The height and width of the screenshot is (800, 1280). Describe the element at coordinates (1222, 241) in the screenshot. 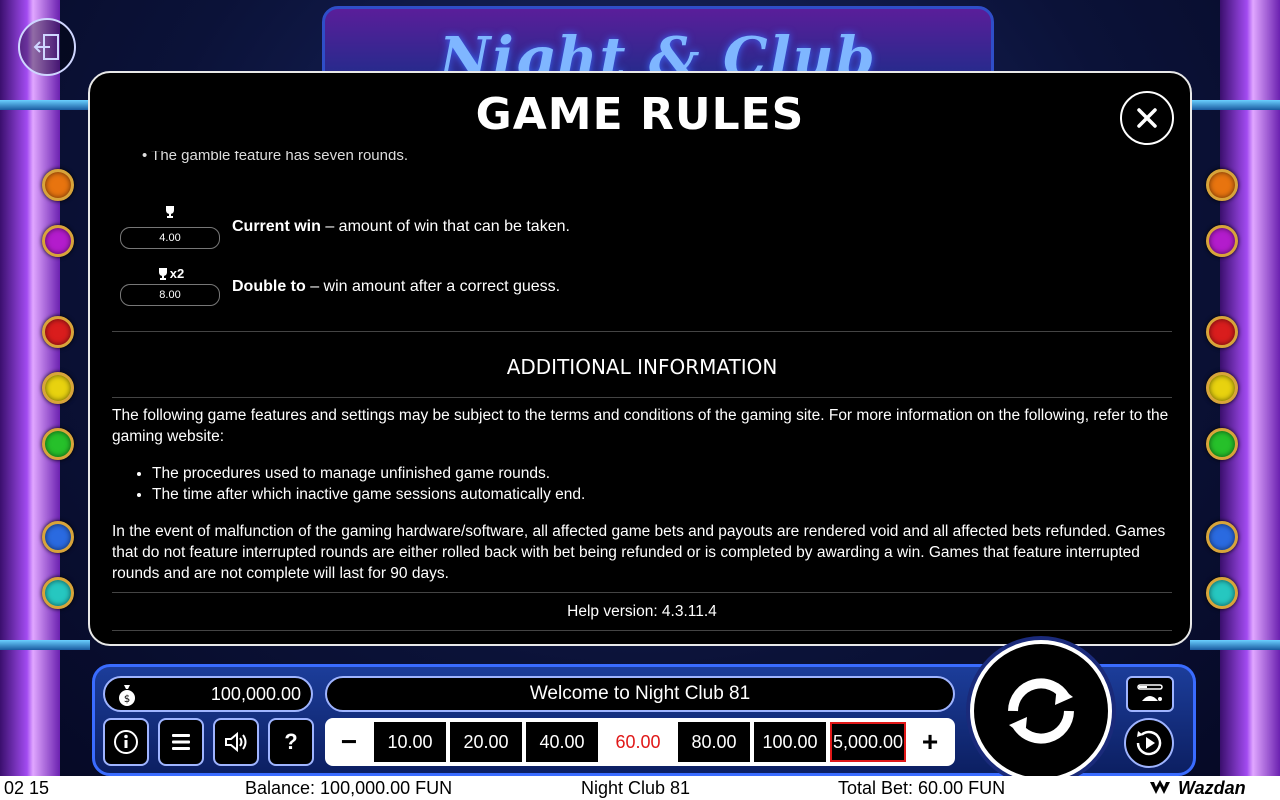

I see `lamp-purple-right` at that location.